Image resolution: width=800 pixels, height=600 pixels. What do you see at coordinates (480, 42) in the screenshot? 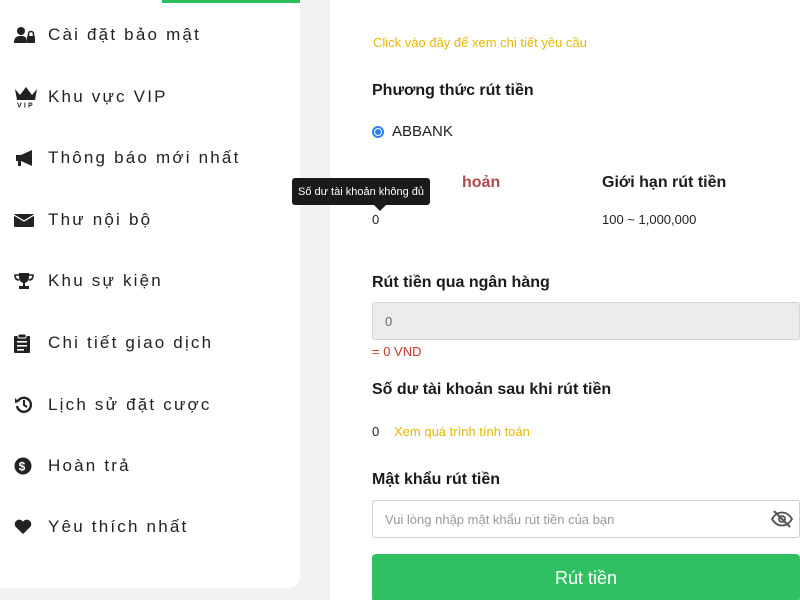
I see `requirements-link: Click vào đây để xem chi tiết yêu cầu` at bounding box center [480, 42].